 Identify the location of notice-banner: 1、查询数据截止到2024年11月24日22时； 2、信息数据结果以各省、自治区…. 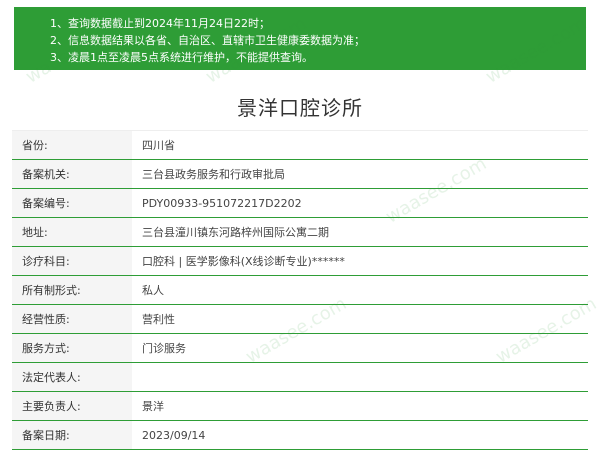
(300, 38).